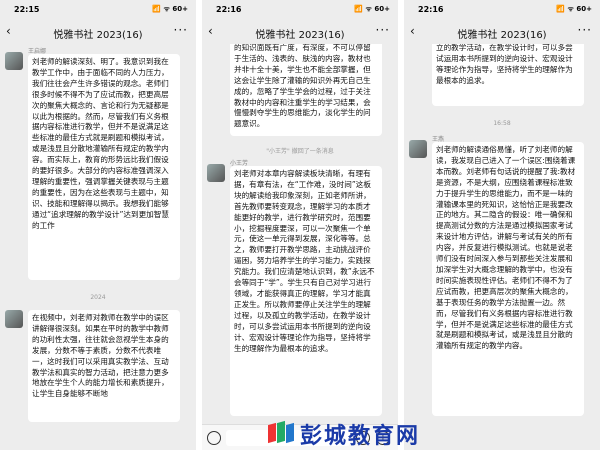 This screenshot has width=600, height=450. Describe the element at coordinates (300, 151) in the screenshot. I see `recall-notice: "小王芳" 撤回了一条消息` at that location.